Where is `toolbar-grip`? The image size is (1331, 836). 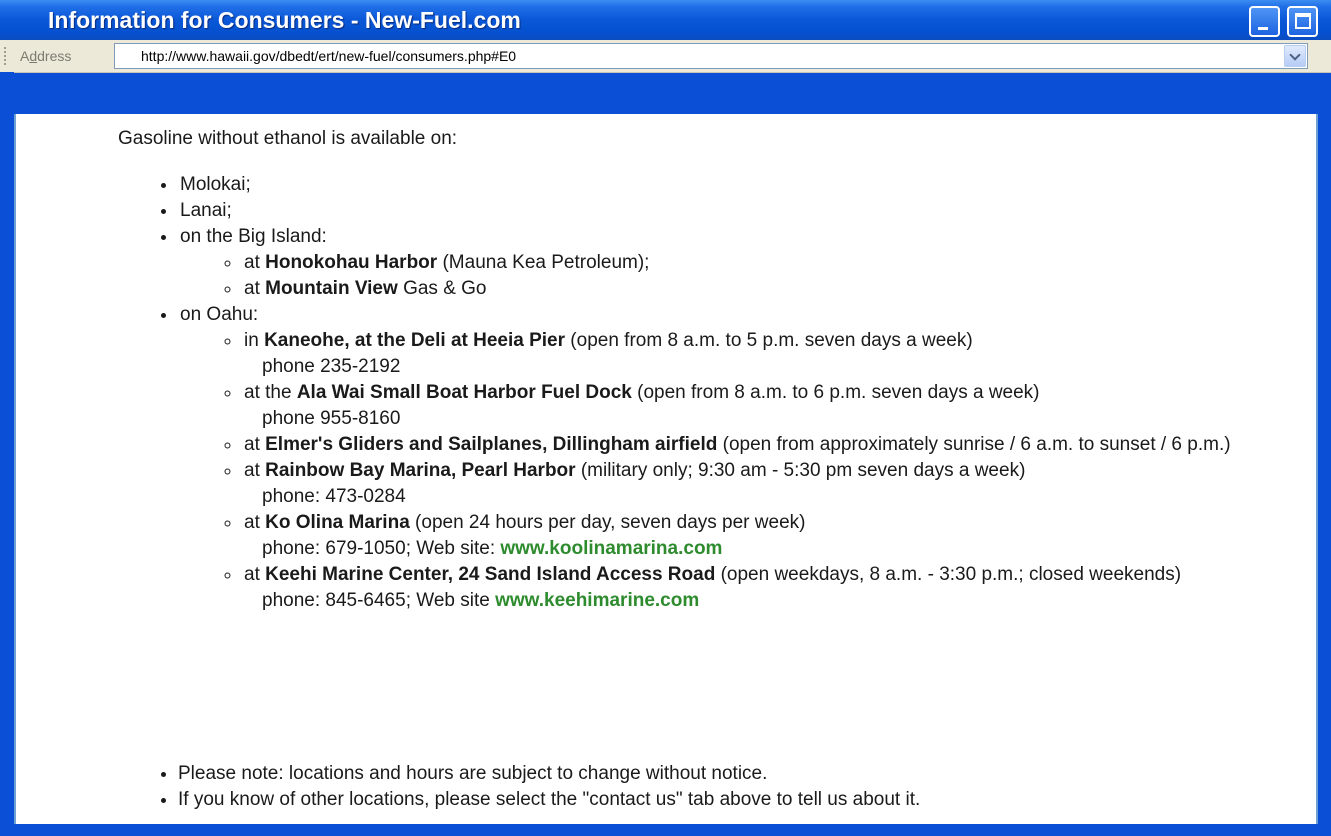 toolbar-grip is located at coordinates (6, 56).